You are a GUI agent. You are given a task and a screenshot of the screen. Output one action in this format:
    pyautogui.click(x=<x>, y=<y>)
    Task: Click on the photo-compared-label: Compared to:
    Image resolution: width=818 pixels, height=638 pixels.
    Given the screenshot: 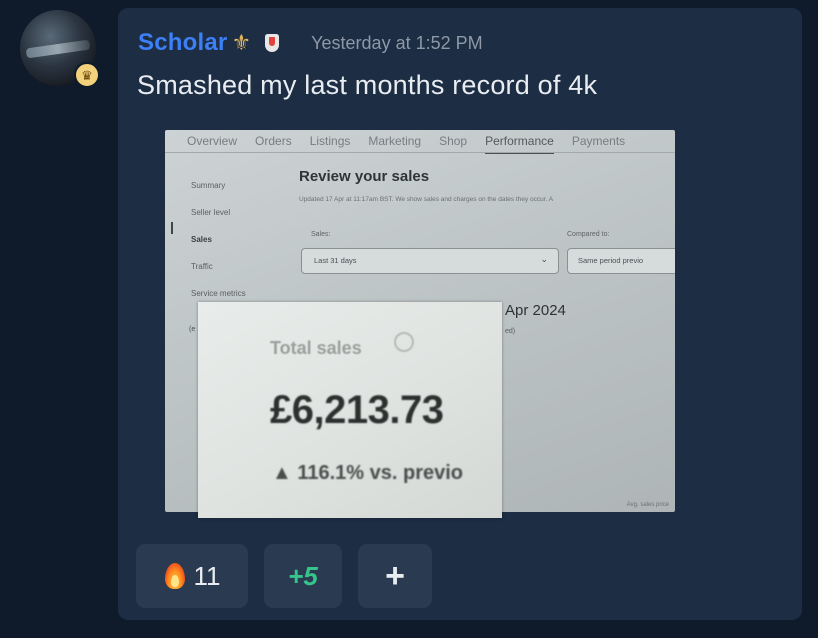 What is the action you would take?
    pyautogui.click(x=588, y=234)
    